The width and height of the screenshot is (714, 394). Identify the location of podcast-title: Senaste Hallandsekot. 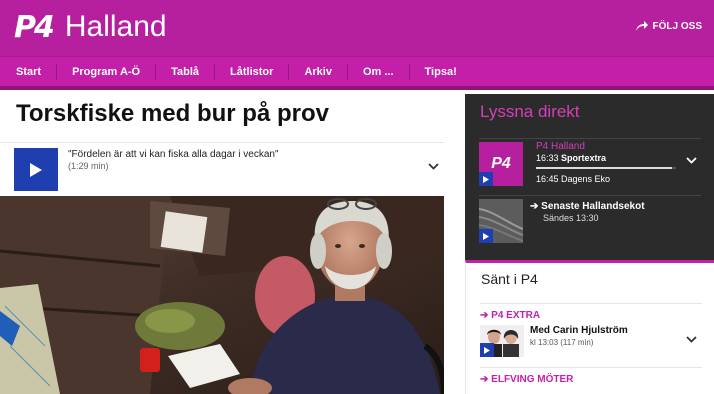
(593, 206).